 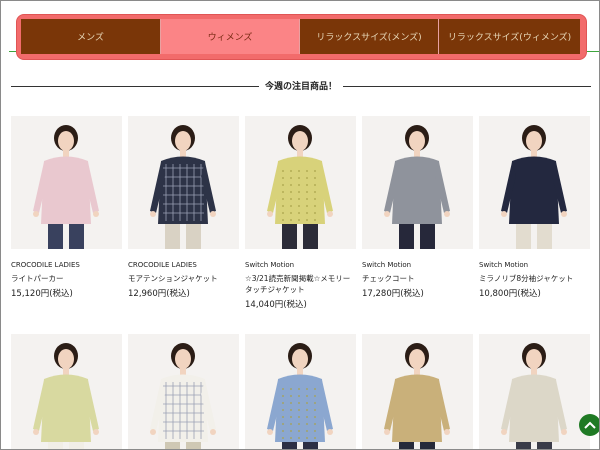 I want to click on product-name: チェックコート, so click(x=417, y=278).